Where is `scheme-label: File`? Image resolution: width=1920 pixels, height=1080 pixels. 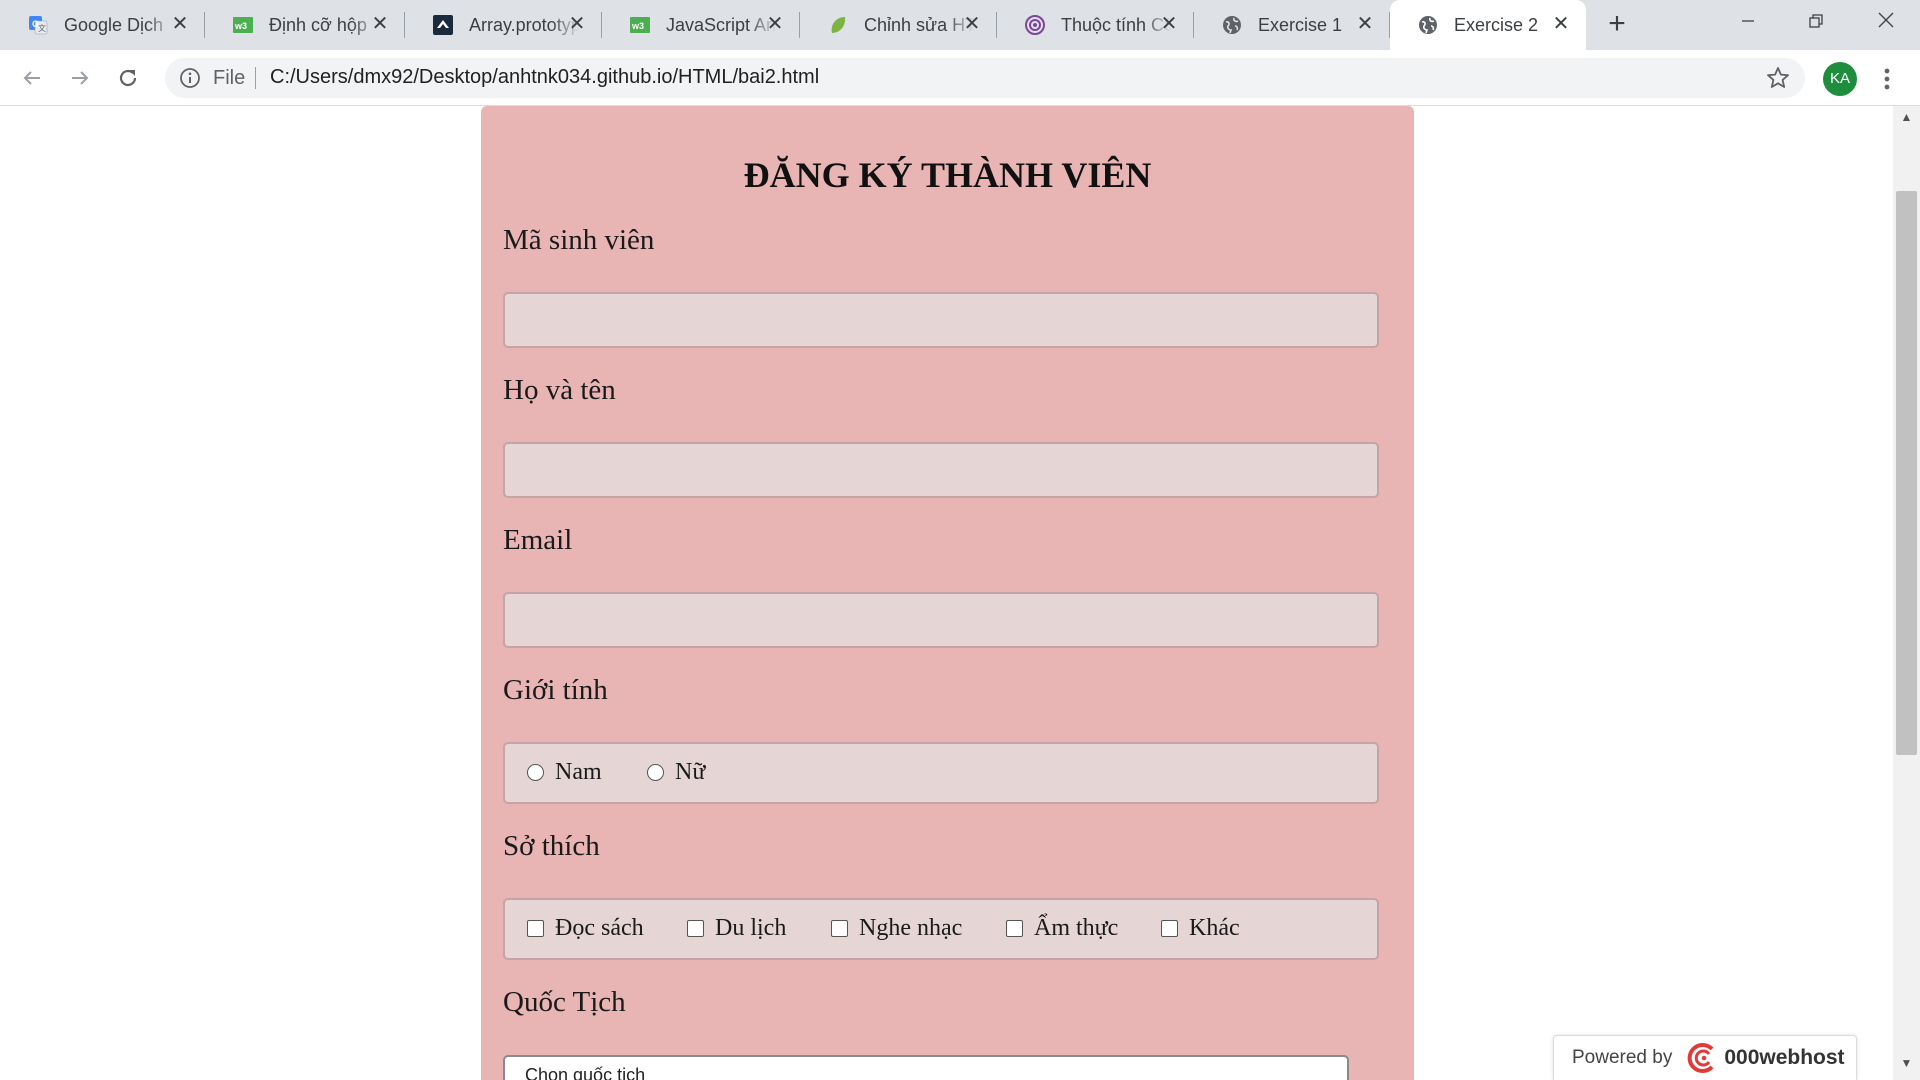
scheme-label: File is located at coordinates (229, 78).